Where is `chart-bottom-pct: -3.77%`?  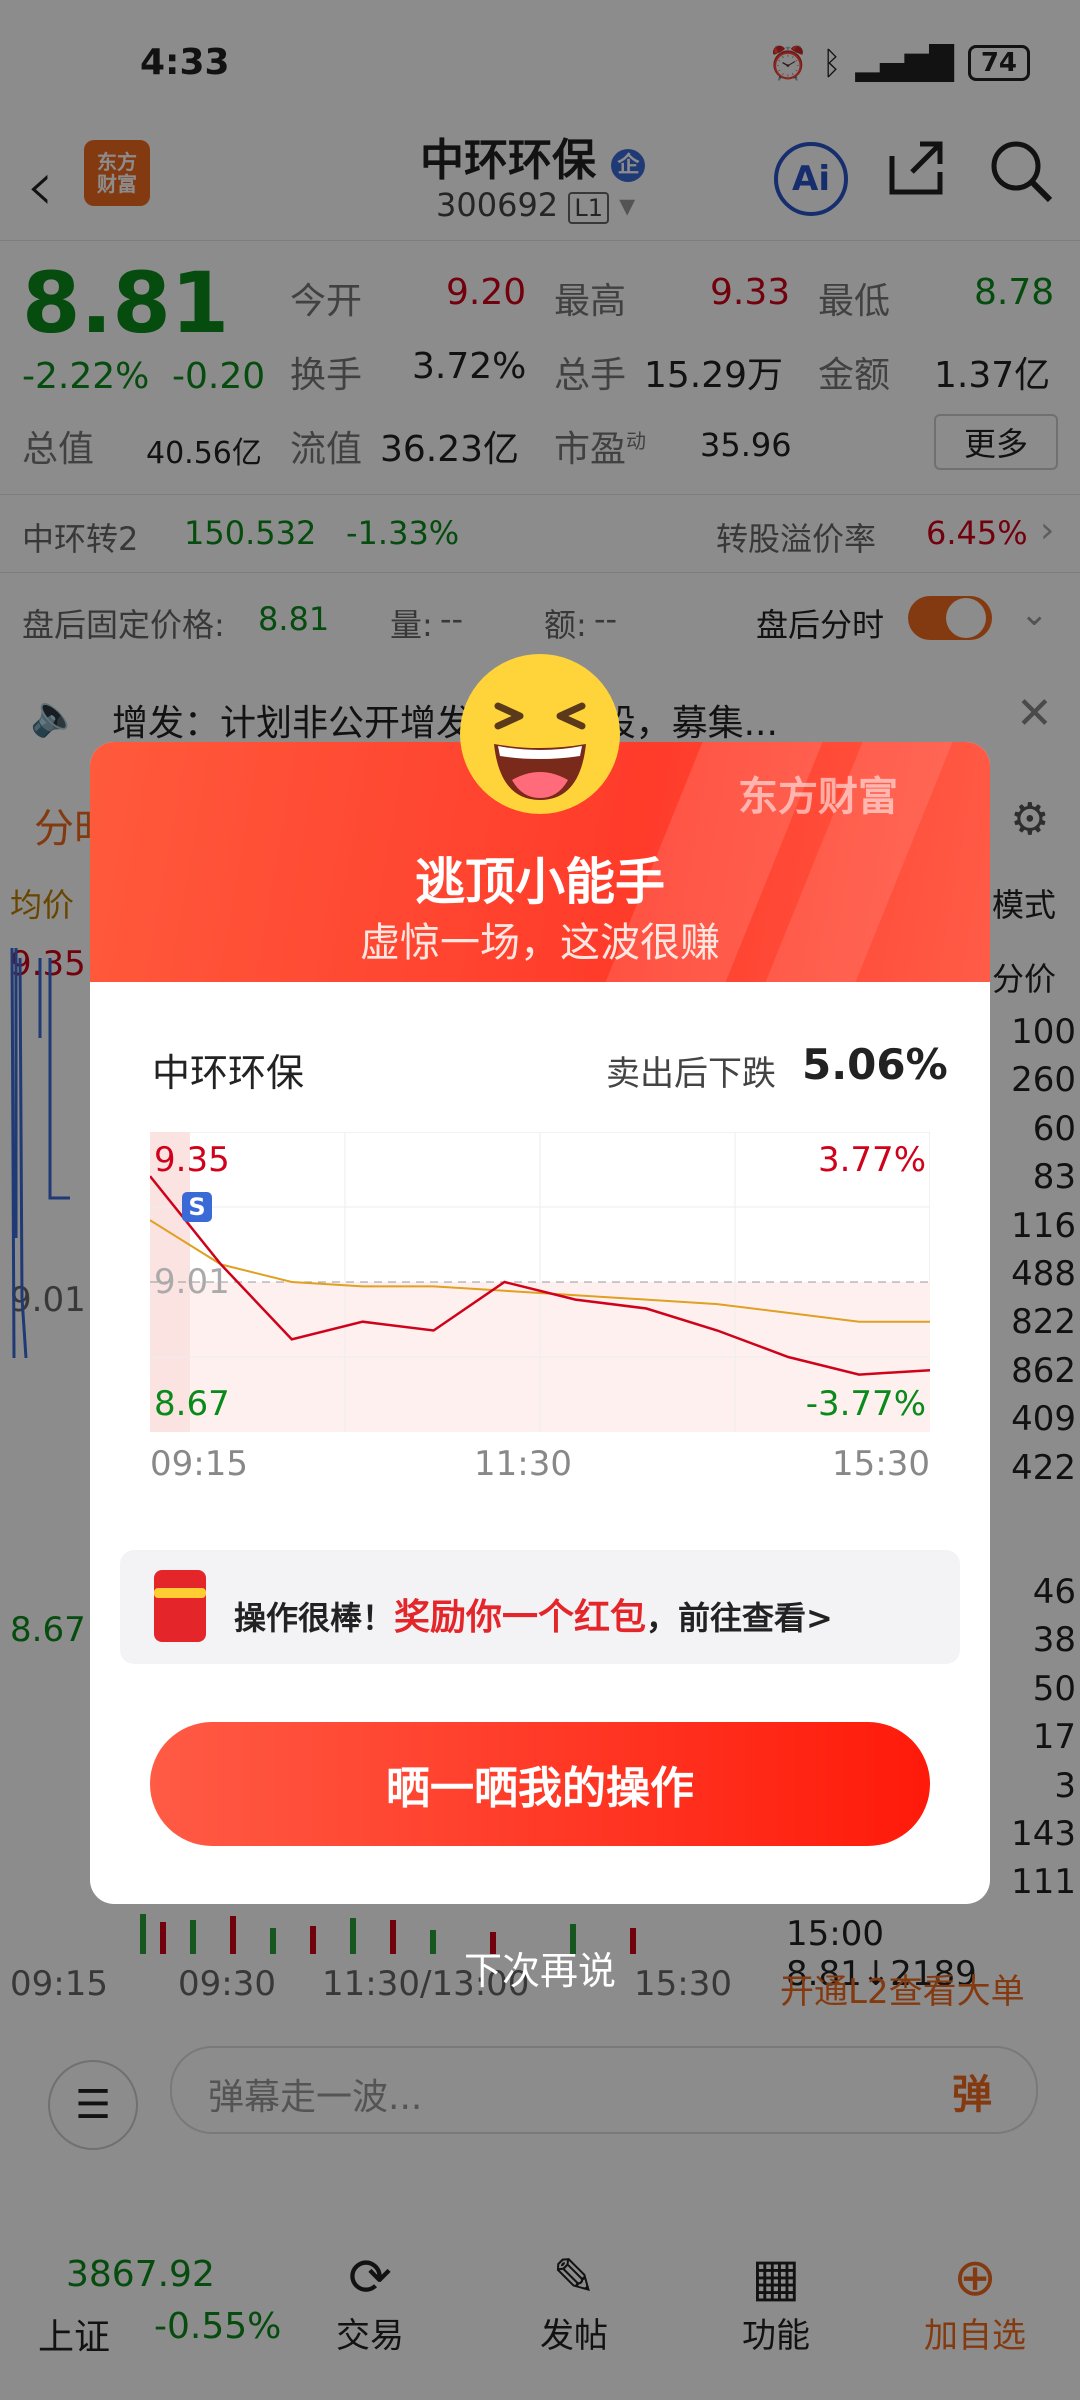 chart-bottom-pct: -3.77% is located at coordinates (865, 1404).